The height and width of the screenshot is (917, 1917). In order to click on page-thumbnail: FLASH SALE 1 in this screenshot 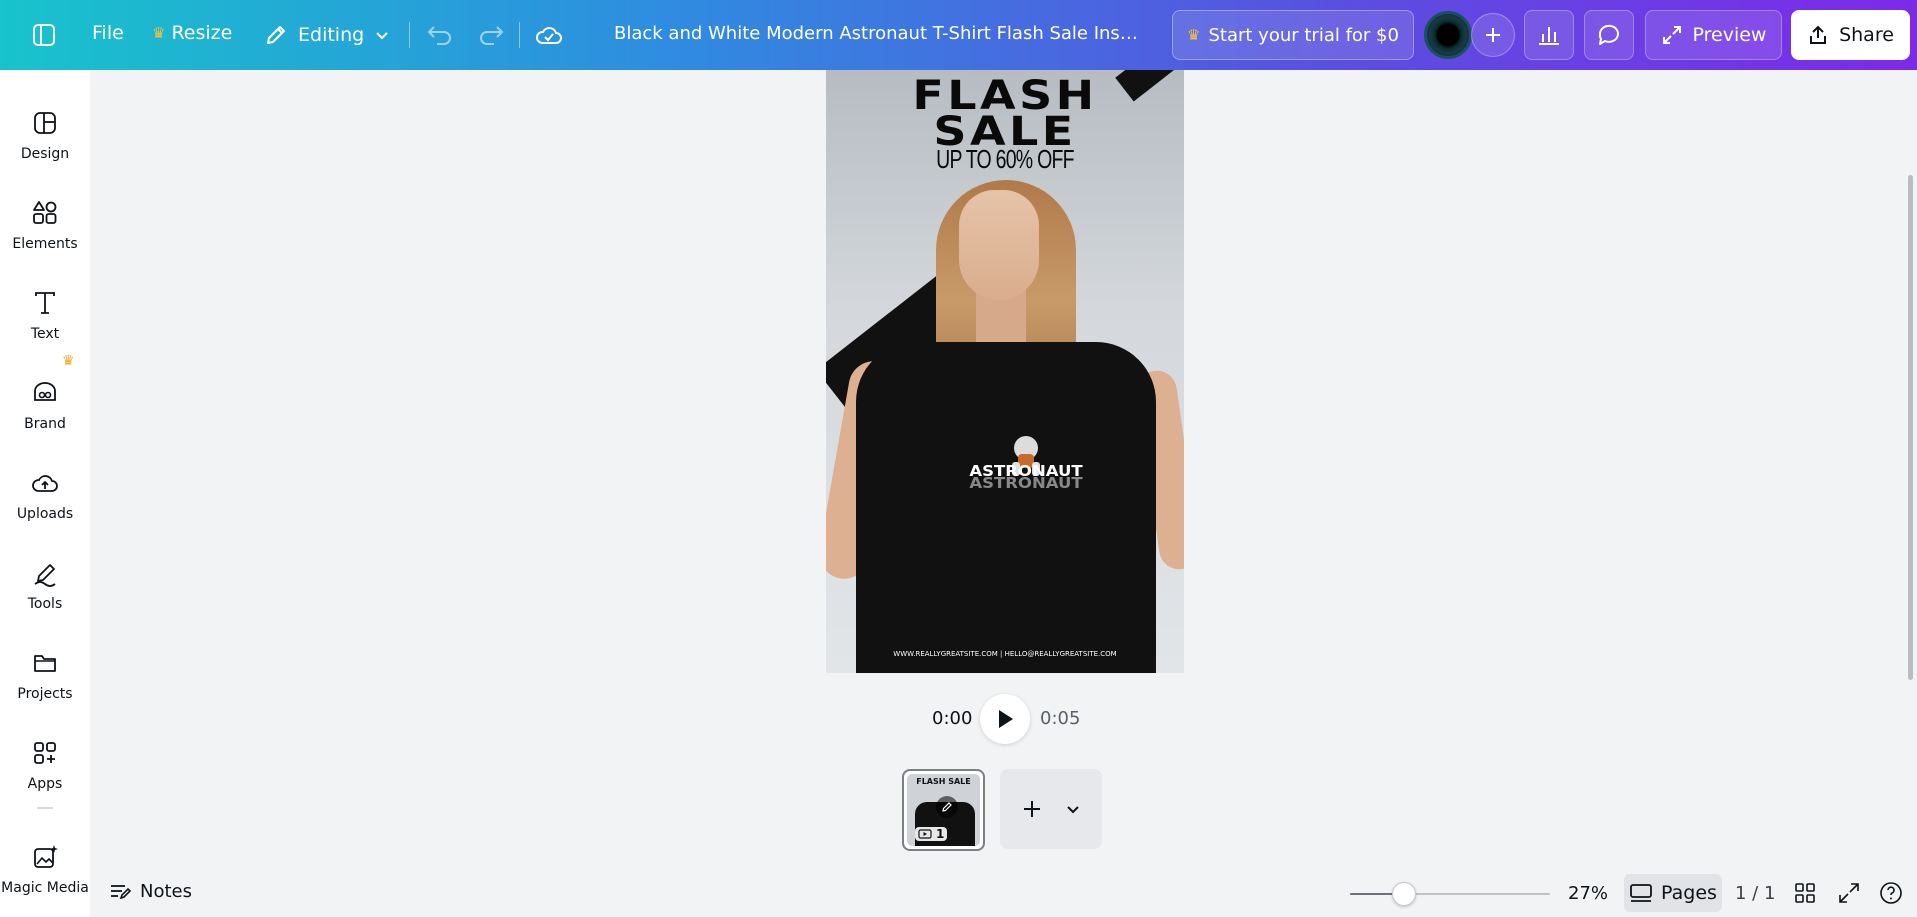, I will do `click(943, 810)`.